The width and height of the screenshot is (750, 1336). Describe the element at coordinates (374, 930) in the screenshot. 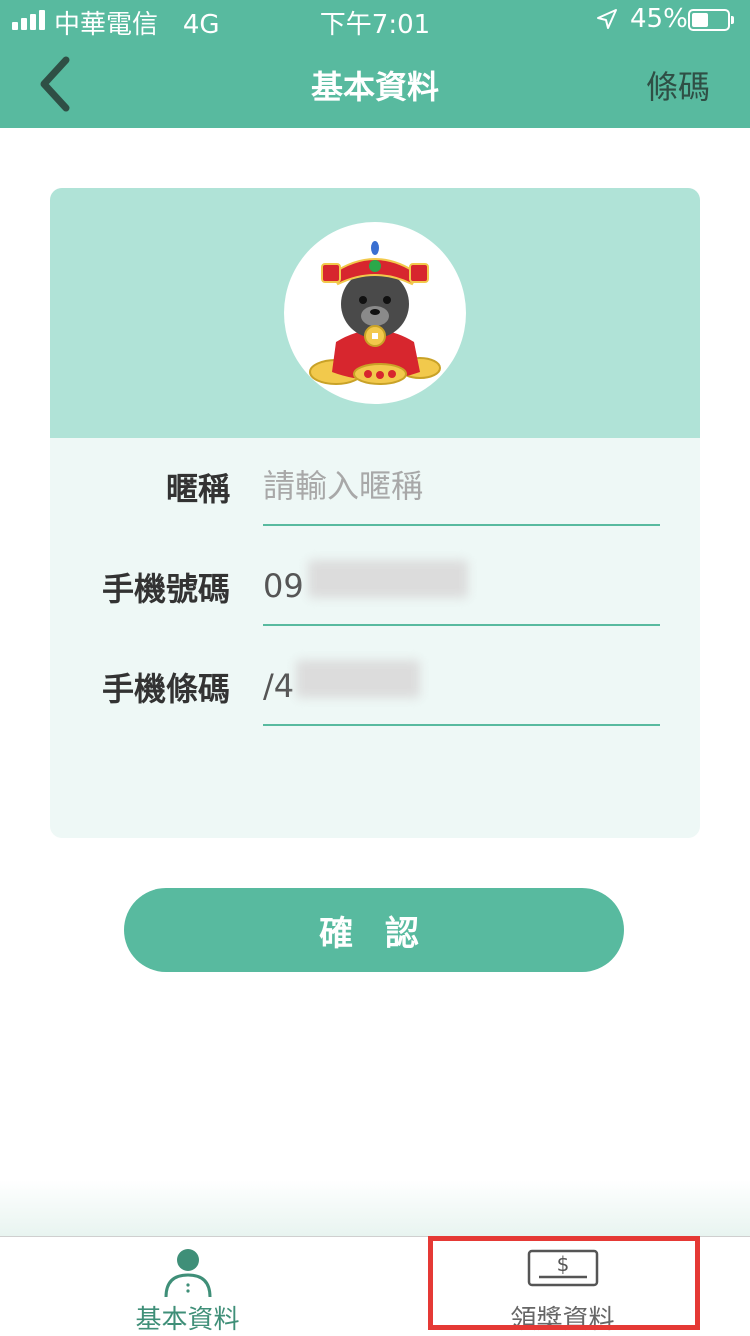

I see `confirm-button: 確 認` at that location.